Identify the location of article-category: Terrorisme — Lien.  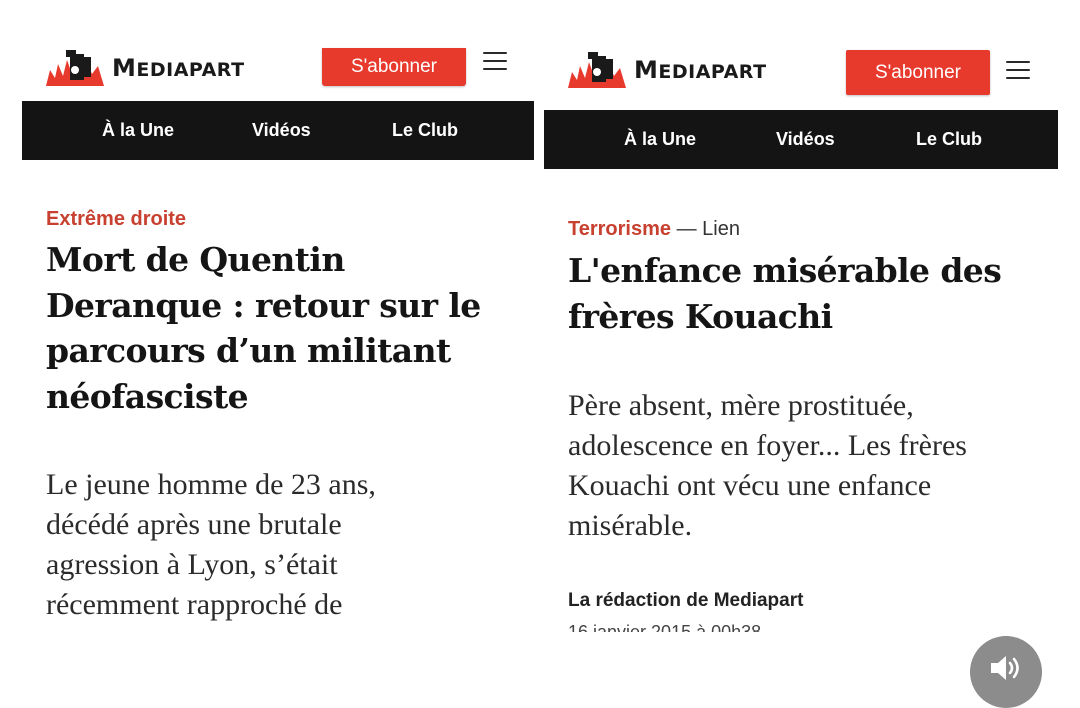
(654, 229).